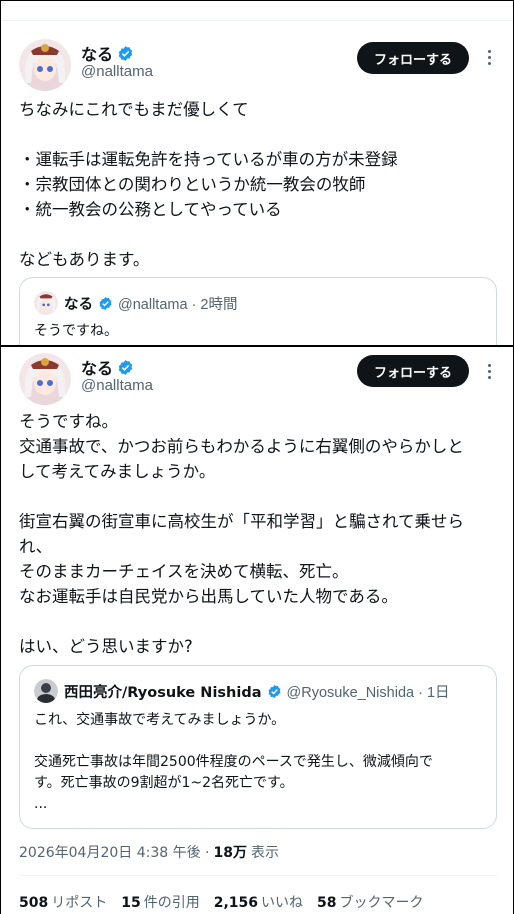 The image size is (514, 914). Describe the element at coordinates (264, 853) in the screenshot. I see `views-label: 表示` at that location.